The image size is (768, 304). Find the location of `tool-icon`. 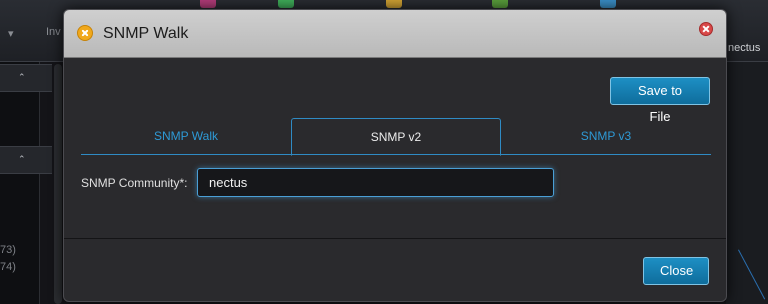

tool-icon is located at coordinates (85, 33).